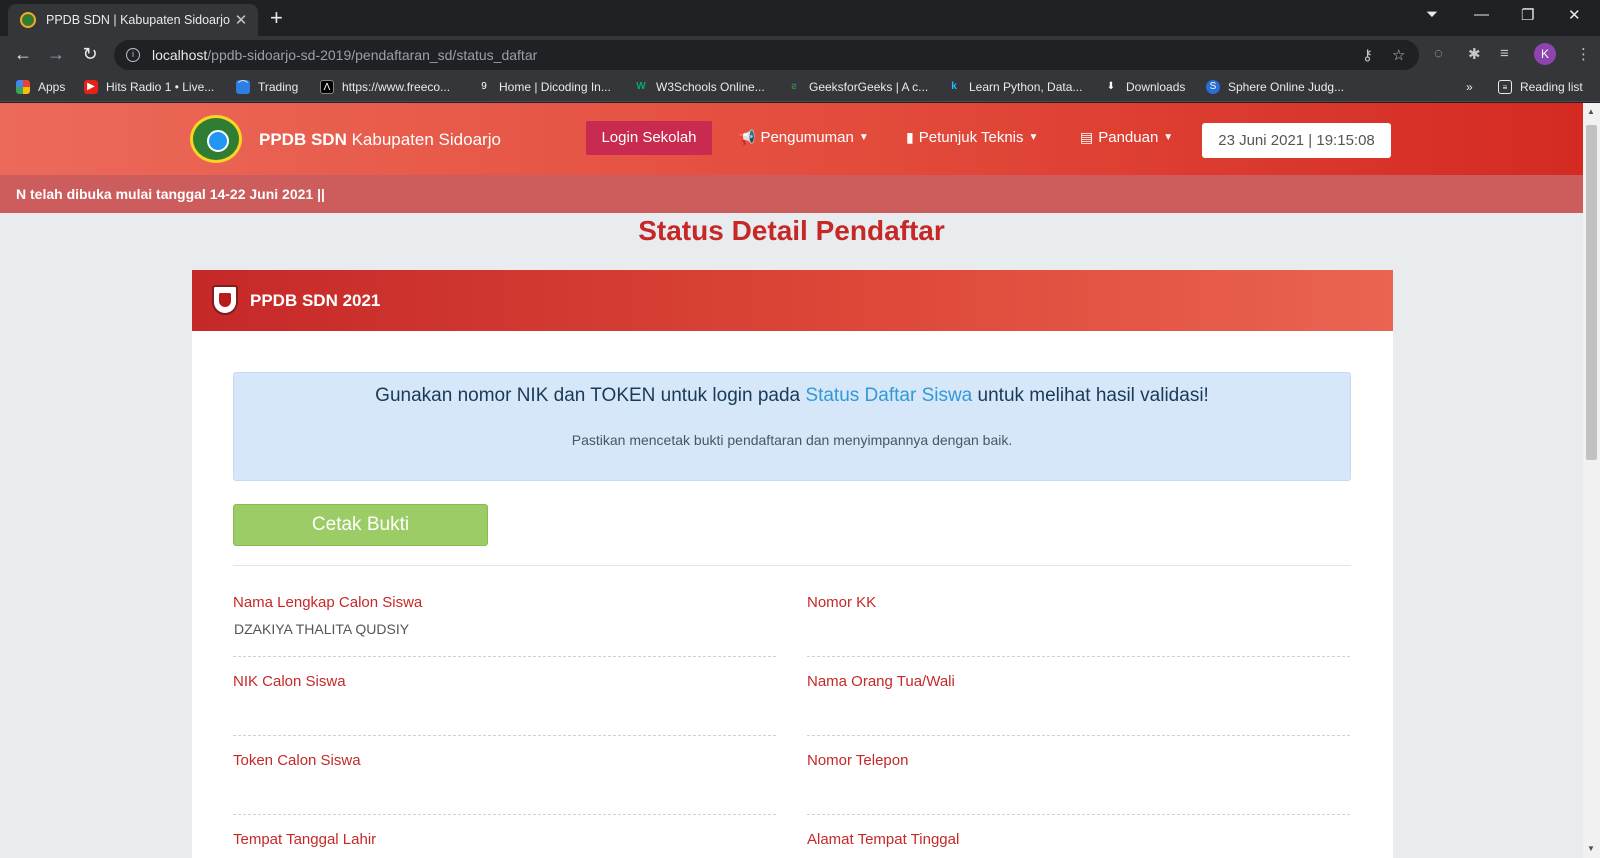 The width and height of the screenshot is (1600, 858). I want to click on bookmark-star-icon: ☆, so click(1398, 55).